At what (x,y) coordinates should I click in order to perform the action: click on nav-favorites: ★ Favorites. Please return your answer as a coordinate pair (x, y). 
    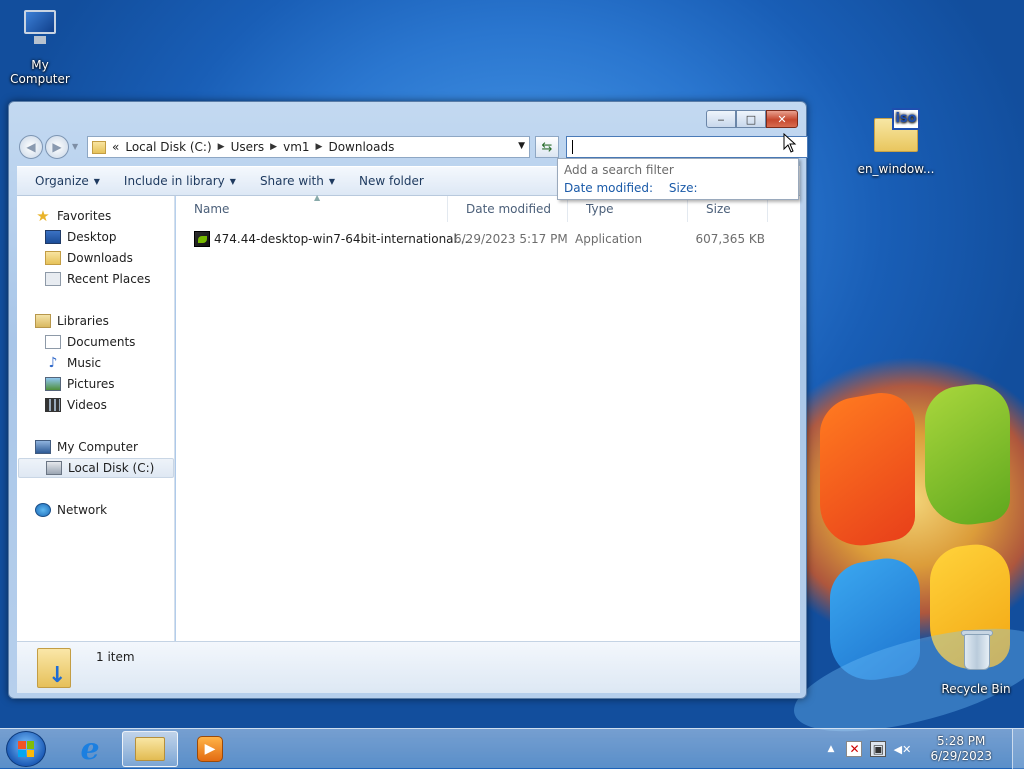
    Looking at the image, I should click on (73, 216).